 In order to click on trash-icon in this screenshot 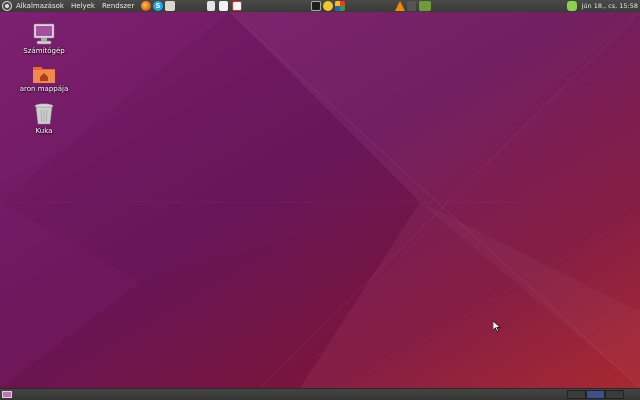, I will do `click(44, 114)`.